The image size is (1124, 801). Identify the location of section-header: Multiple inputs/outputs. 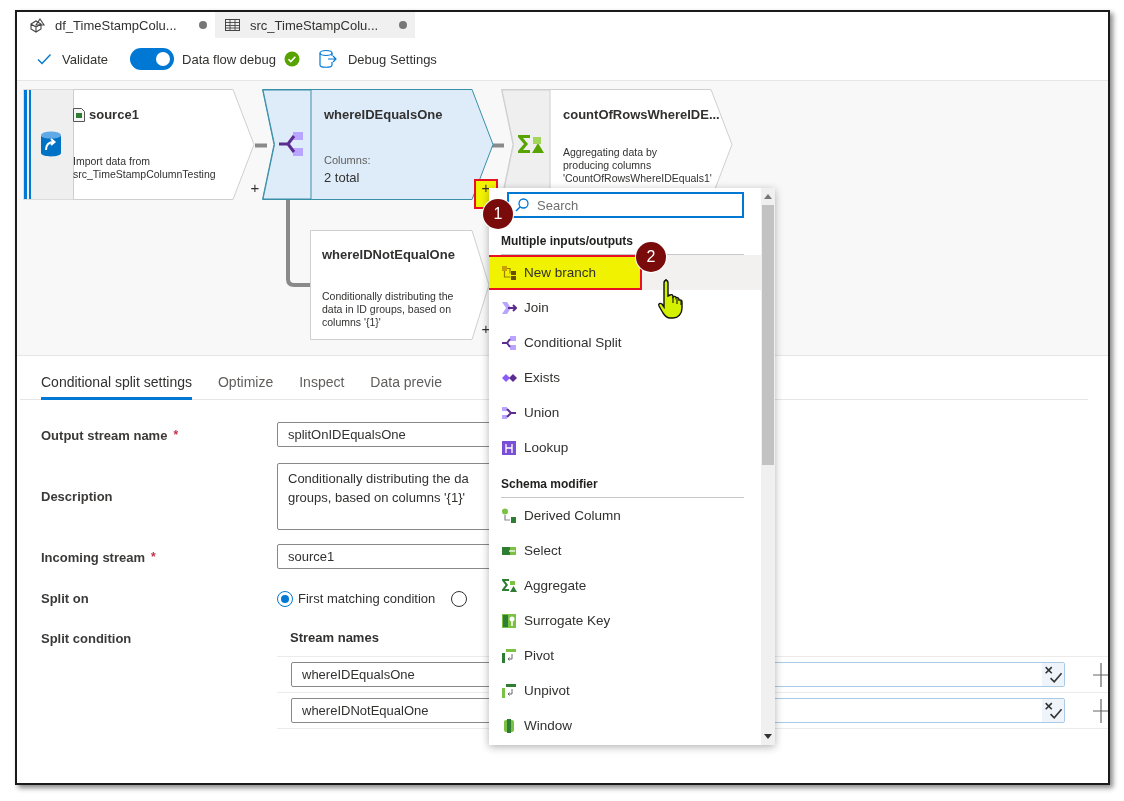
(567, 240).